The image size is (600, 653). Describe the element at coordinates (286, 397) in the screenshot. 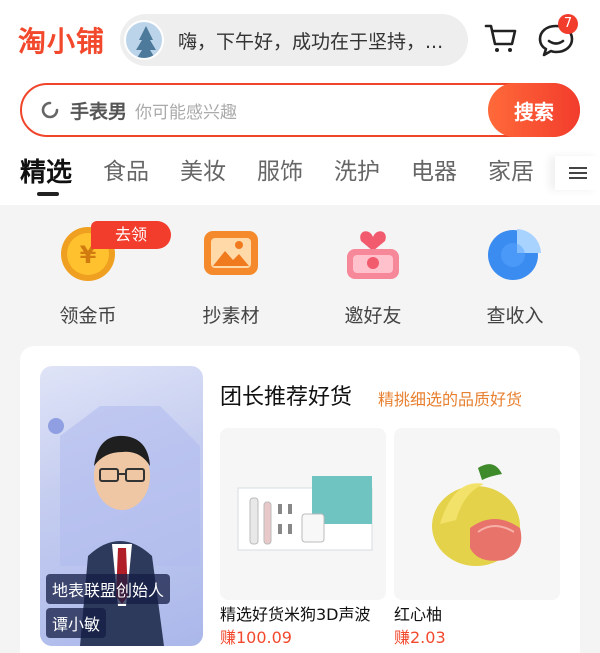

I see `section-title: 团长推荐好货` at that location.